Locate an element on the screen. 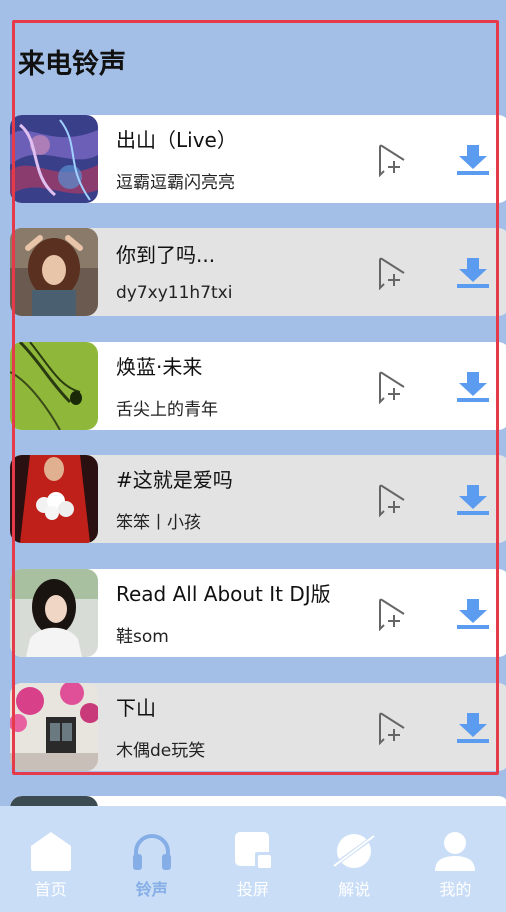 This screenshot has height=912, width=506. list-item: 下山 木偶de玩笑 is located at coordinates (258, 727).